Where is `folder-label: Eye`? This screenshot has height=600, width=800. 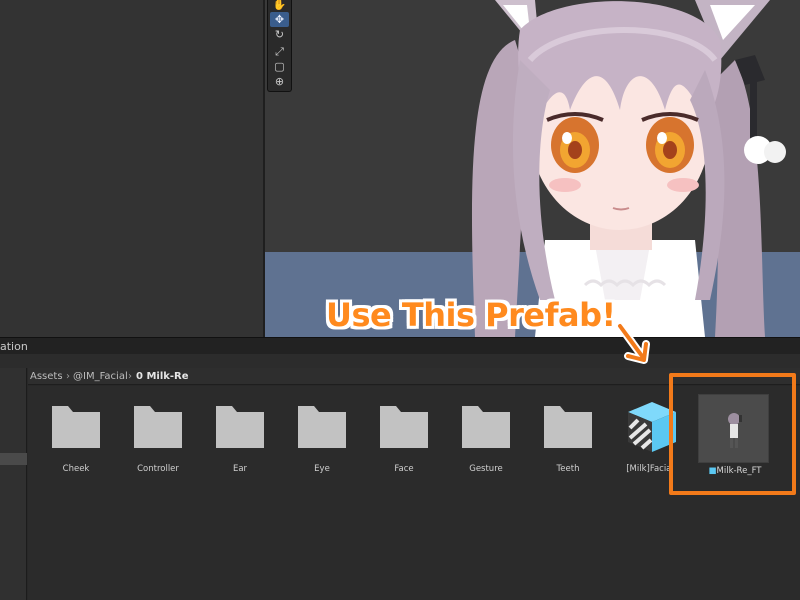 folder-label: Eye is located at coordinates (322, 469).